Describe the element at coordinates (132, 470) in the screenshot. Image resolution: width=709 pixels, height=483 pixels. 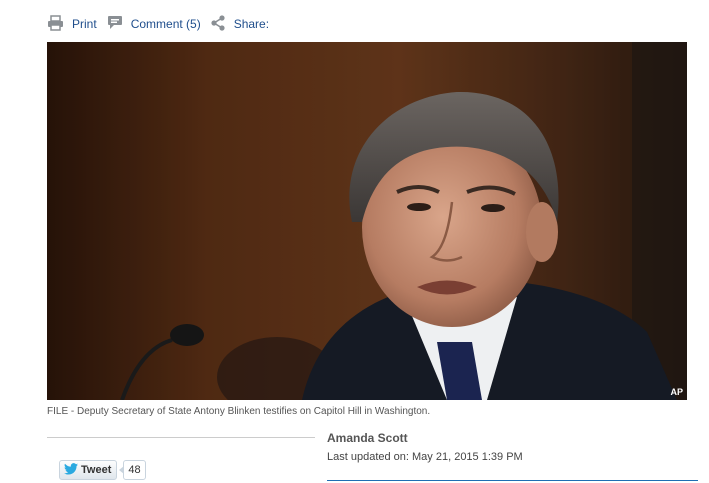
I see `tweet-count: 48` at that location.